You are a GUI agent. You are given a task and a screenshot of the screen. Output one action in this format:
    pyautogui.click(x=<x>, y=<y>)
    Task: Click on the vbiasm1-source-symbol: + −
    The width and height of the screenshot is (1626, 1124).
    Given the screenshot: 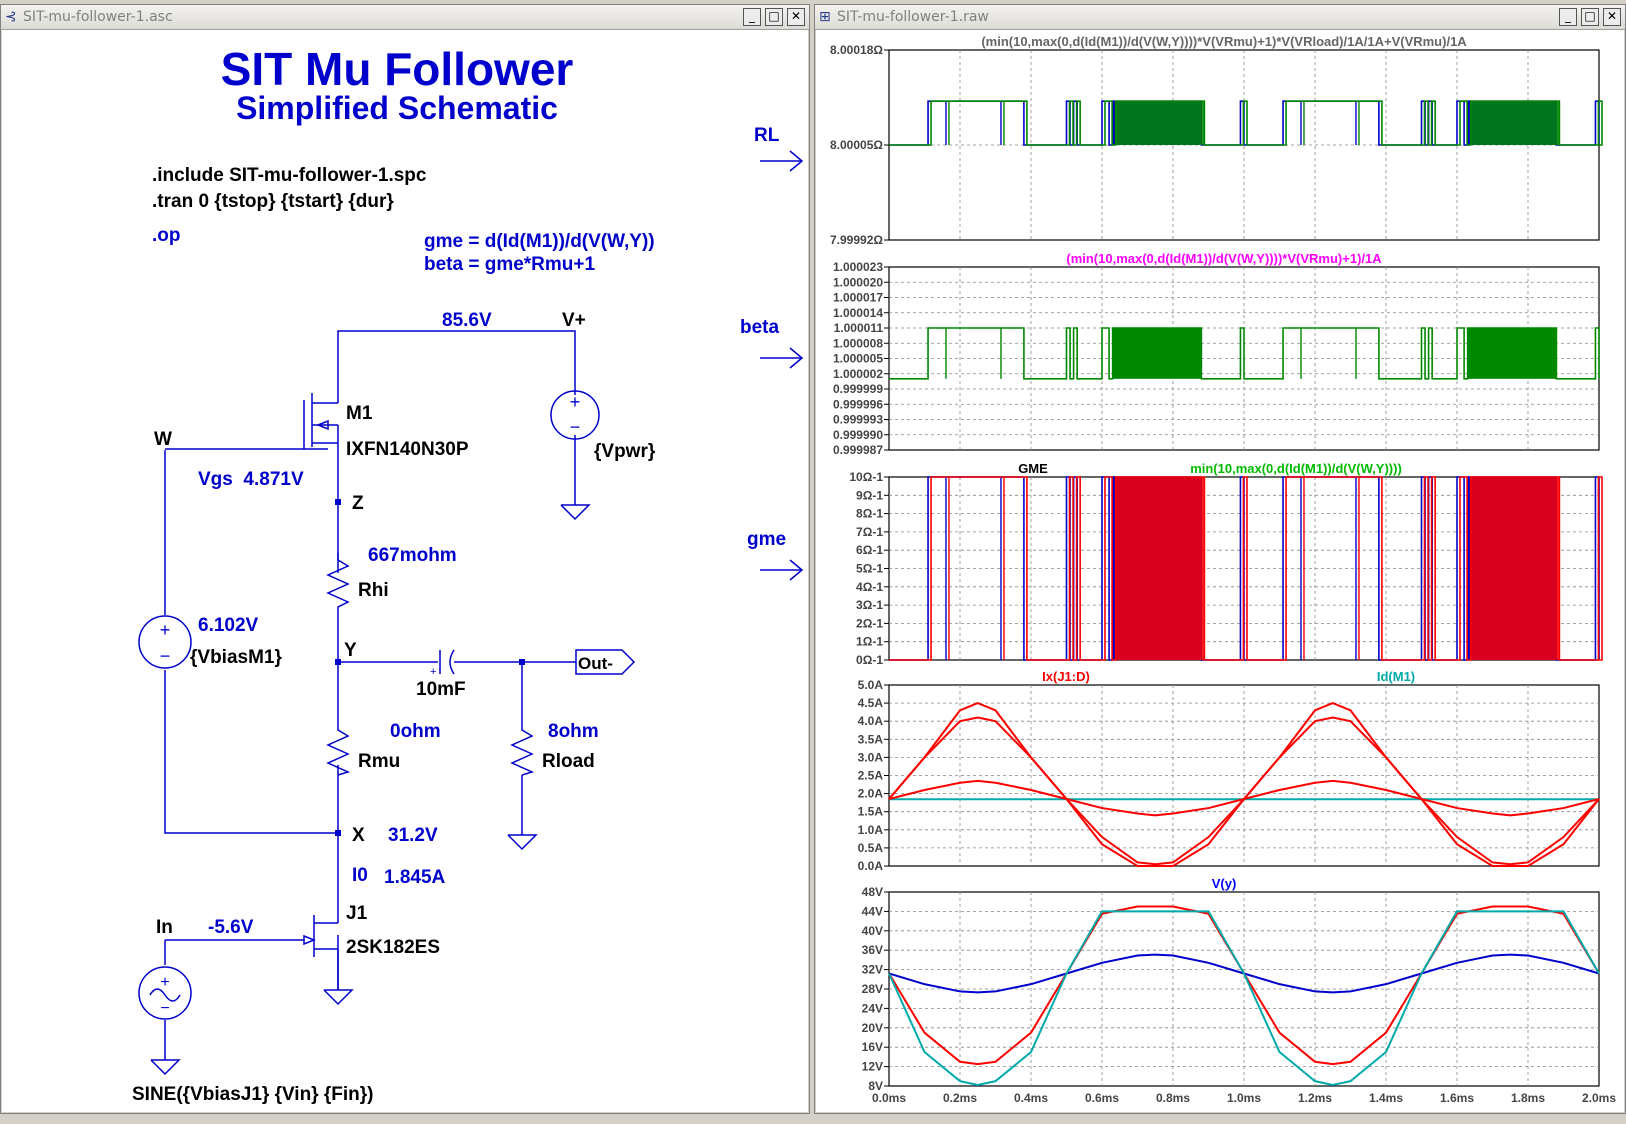 What is the action you would take?
    pyautogui.click(x=165, y=642)
    